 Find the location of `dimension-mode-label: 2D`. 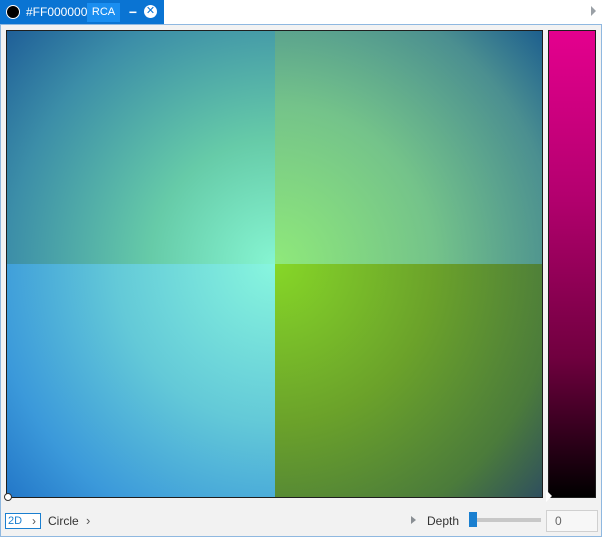

dimension-mode-label: 2D is located at coordinates (15, 521).